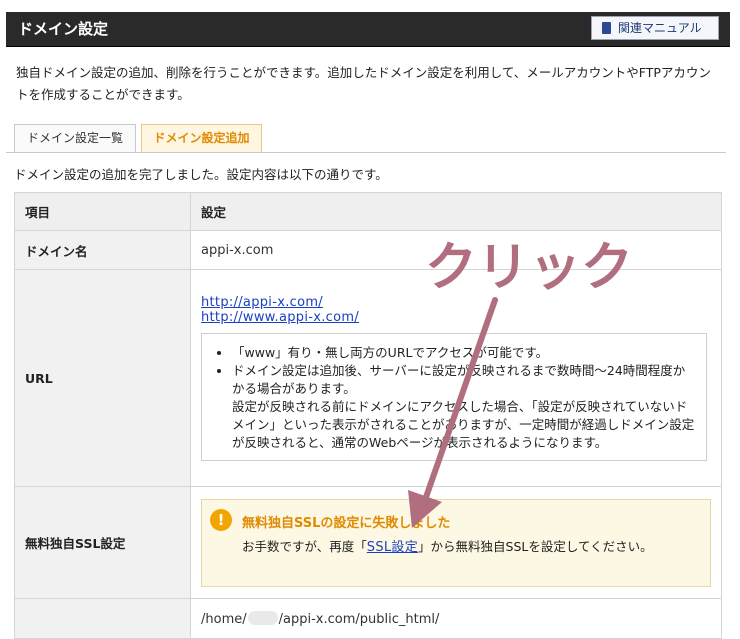 Image resolution: width=740 pixels, height=639 pixels. I want to click on path-label, so click(102, 618).